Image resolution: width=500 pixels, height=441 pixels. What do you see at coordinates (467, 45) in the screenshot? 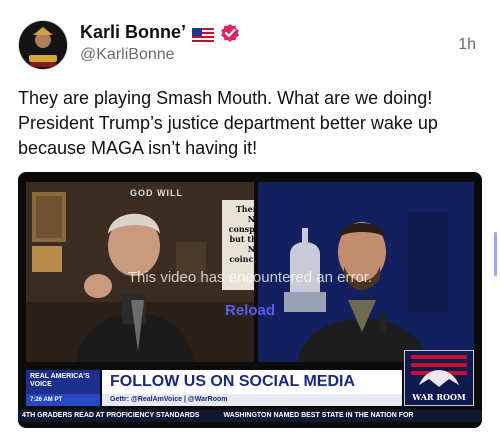
I see `post-timestamp: 1h` at bounding box center [467, 45].